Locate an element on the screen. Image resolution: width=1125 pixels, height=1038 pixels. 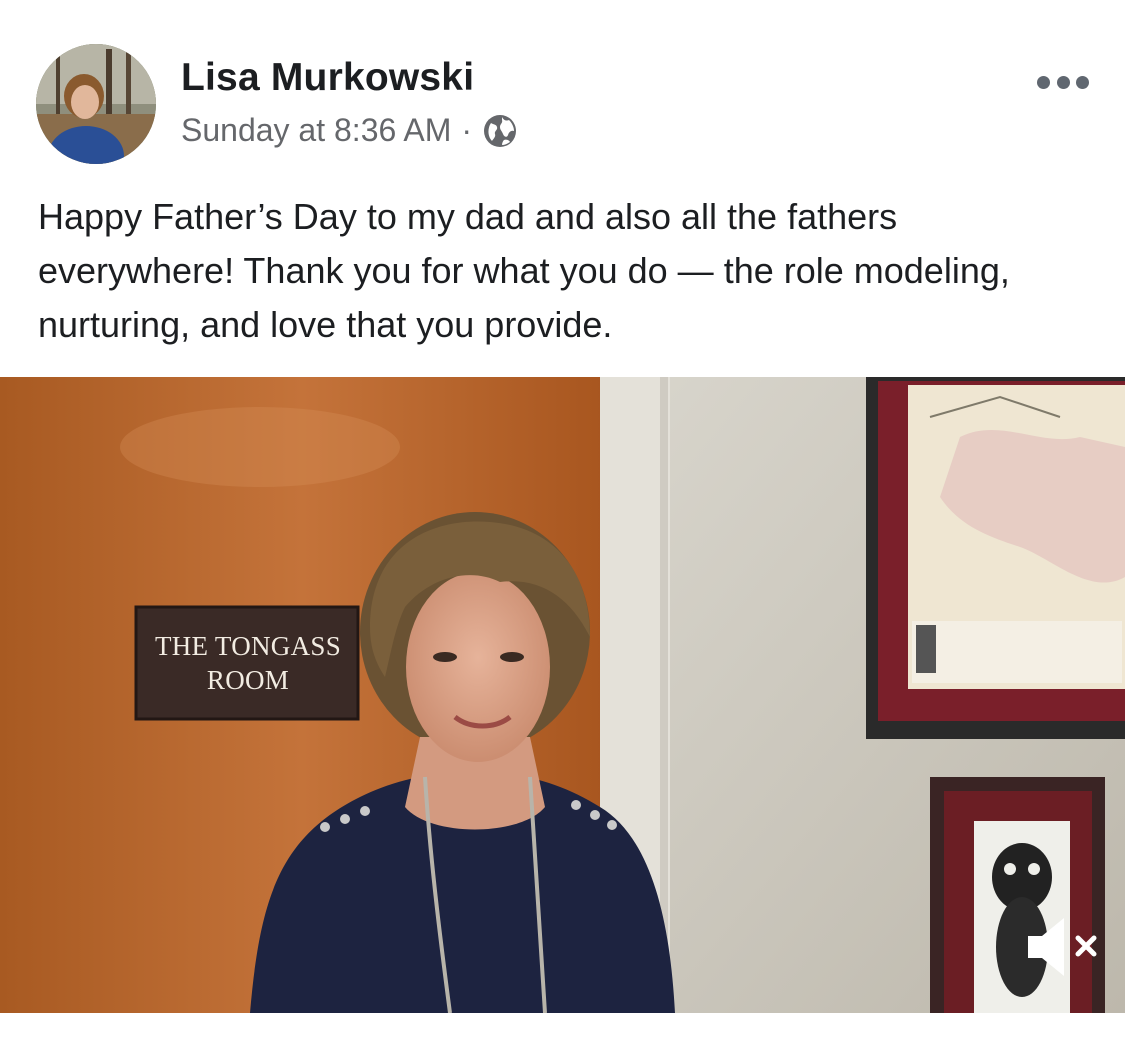
globe-icon is located at coordinates (500, 130).